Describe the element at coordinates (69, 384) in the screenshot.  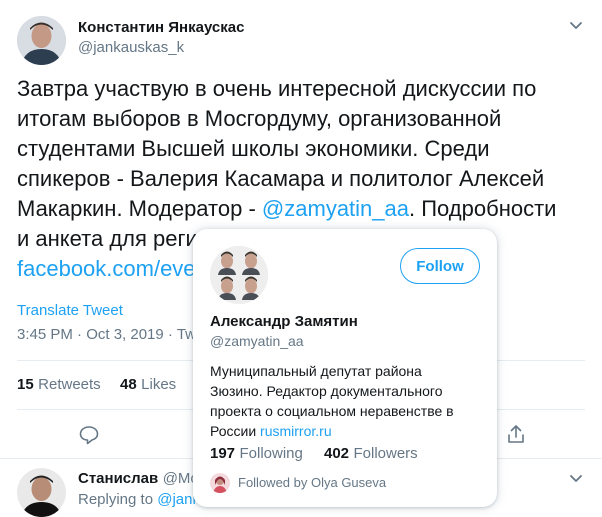
I see `retweets-label: Retweets` at that location.